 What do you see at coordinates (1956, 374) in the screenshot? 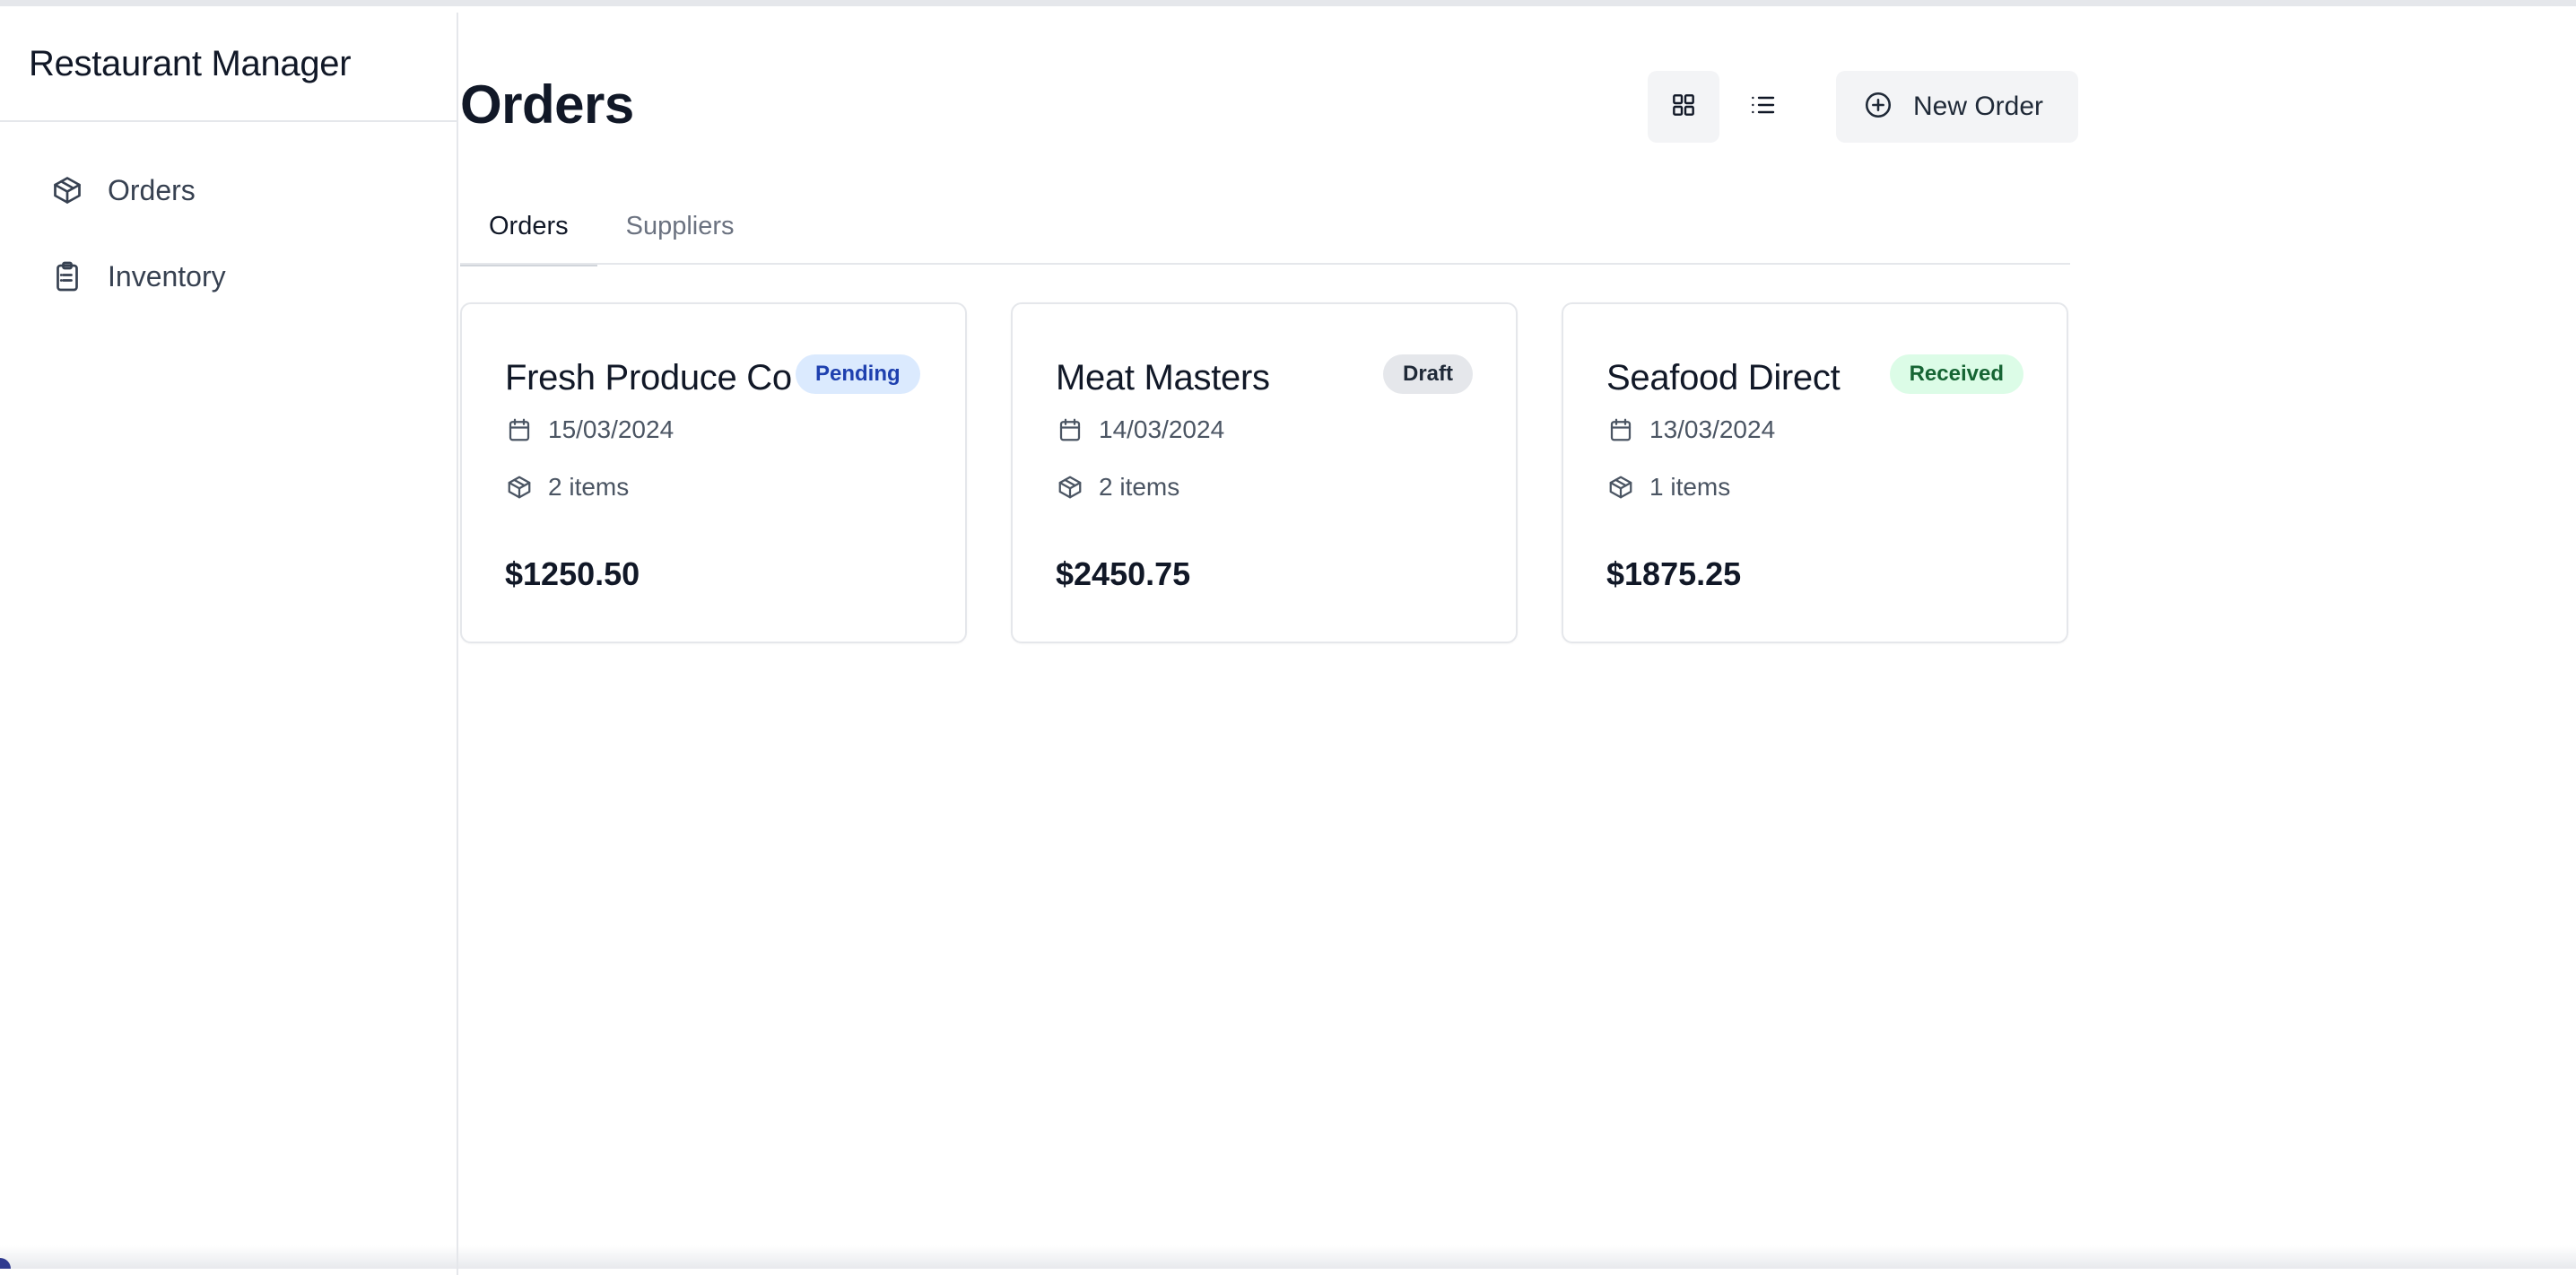
I see `status-badge: Received` at bounding box center [1956, 374].